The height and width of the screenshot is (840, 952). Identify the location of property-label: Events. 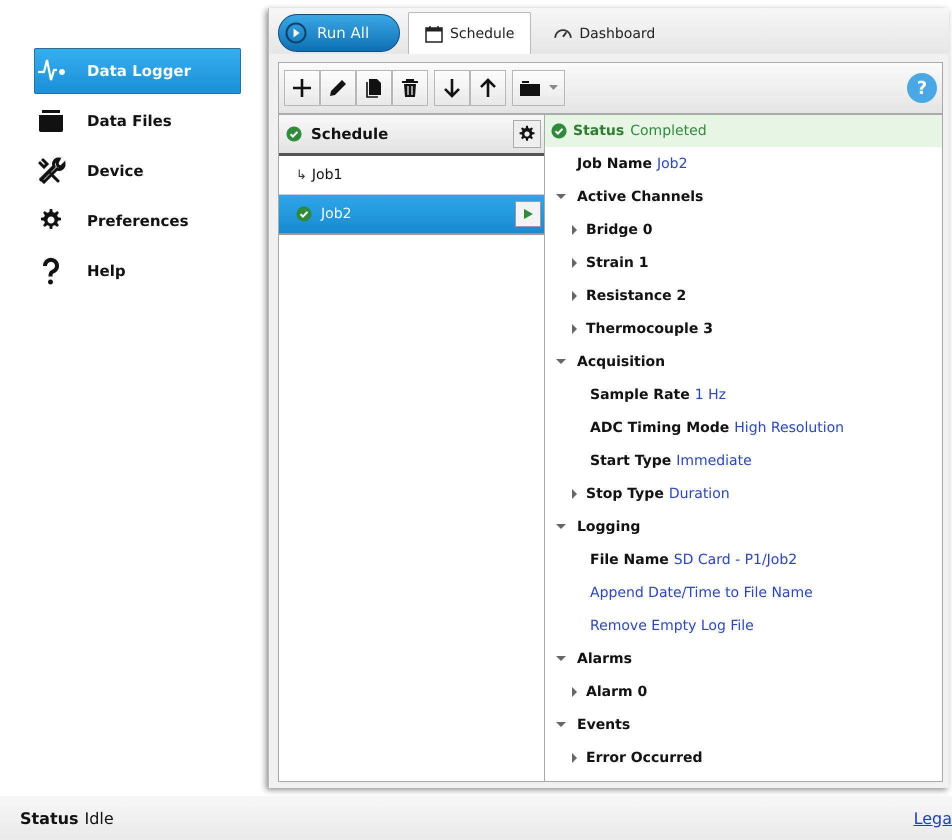
(603, 724).